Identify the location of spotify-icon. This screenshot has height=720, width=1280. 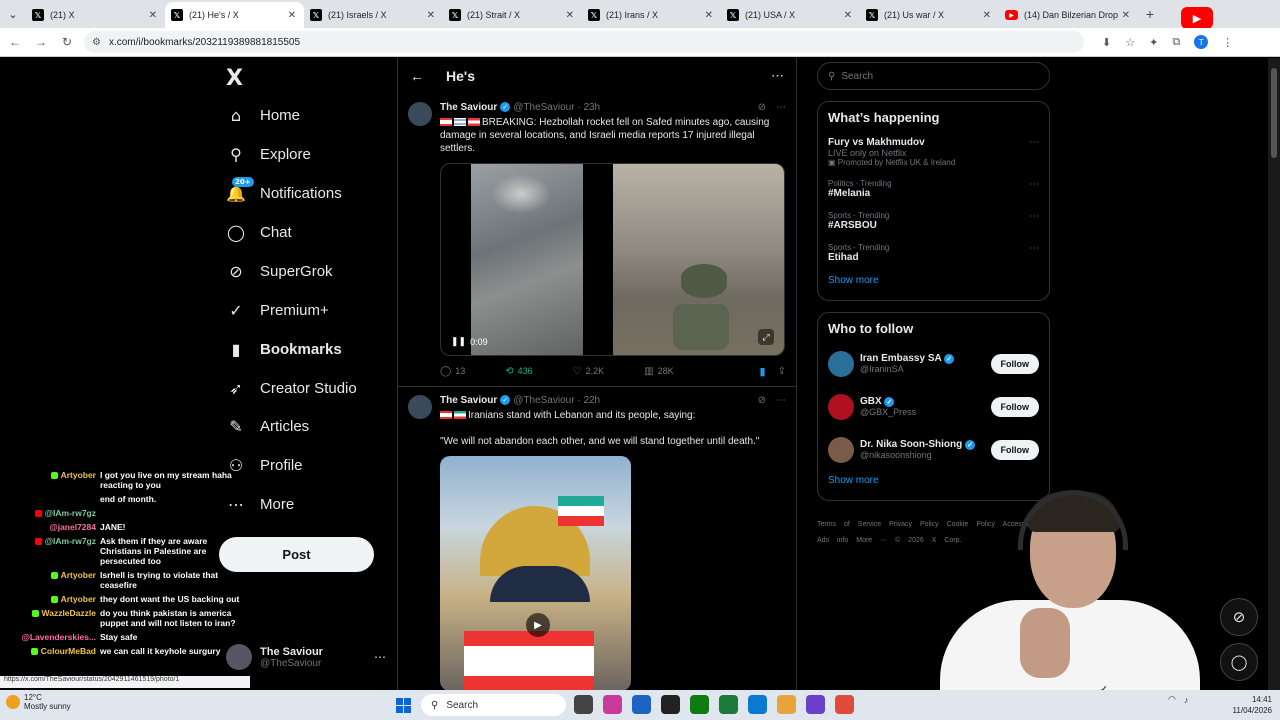
(728, 704).